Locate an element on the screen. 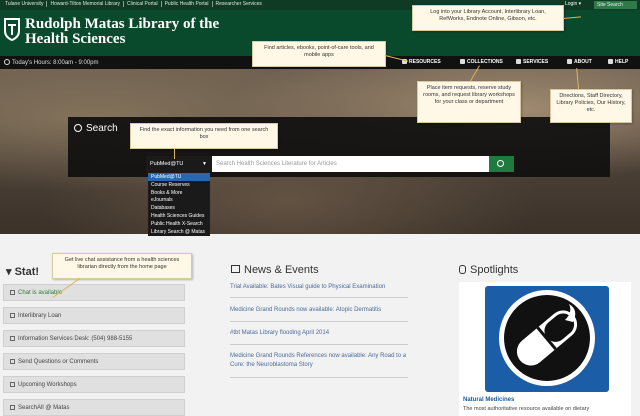 This screenshot has width=640, height=416. db-option-pubmed: PubMed@TU is located at coordinates (179, 177).